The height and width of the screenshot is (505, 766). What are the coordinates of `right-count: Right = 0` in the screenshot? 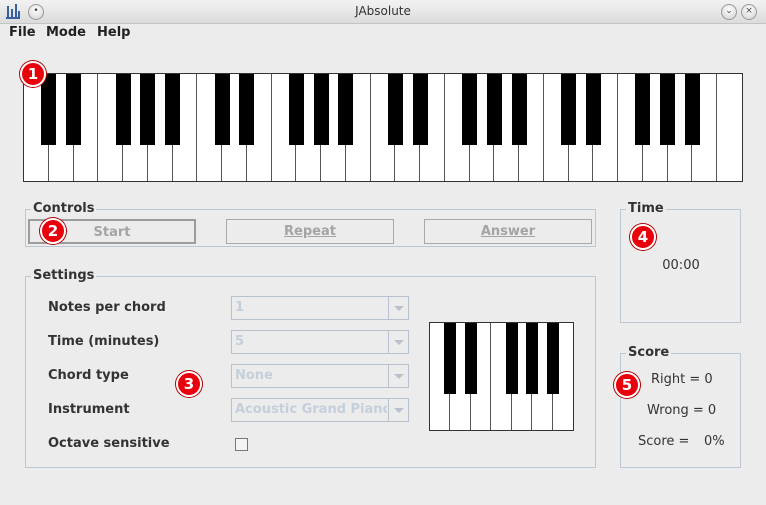 It's located at (682, 379).